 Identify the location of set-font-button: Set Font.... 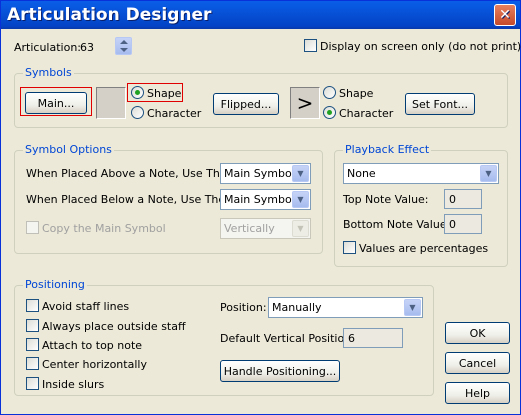
(440, 104).